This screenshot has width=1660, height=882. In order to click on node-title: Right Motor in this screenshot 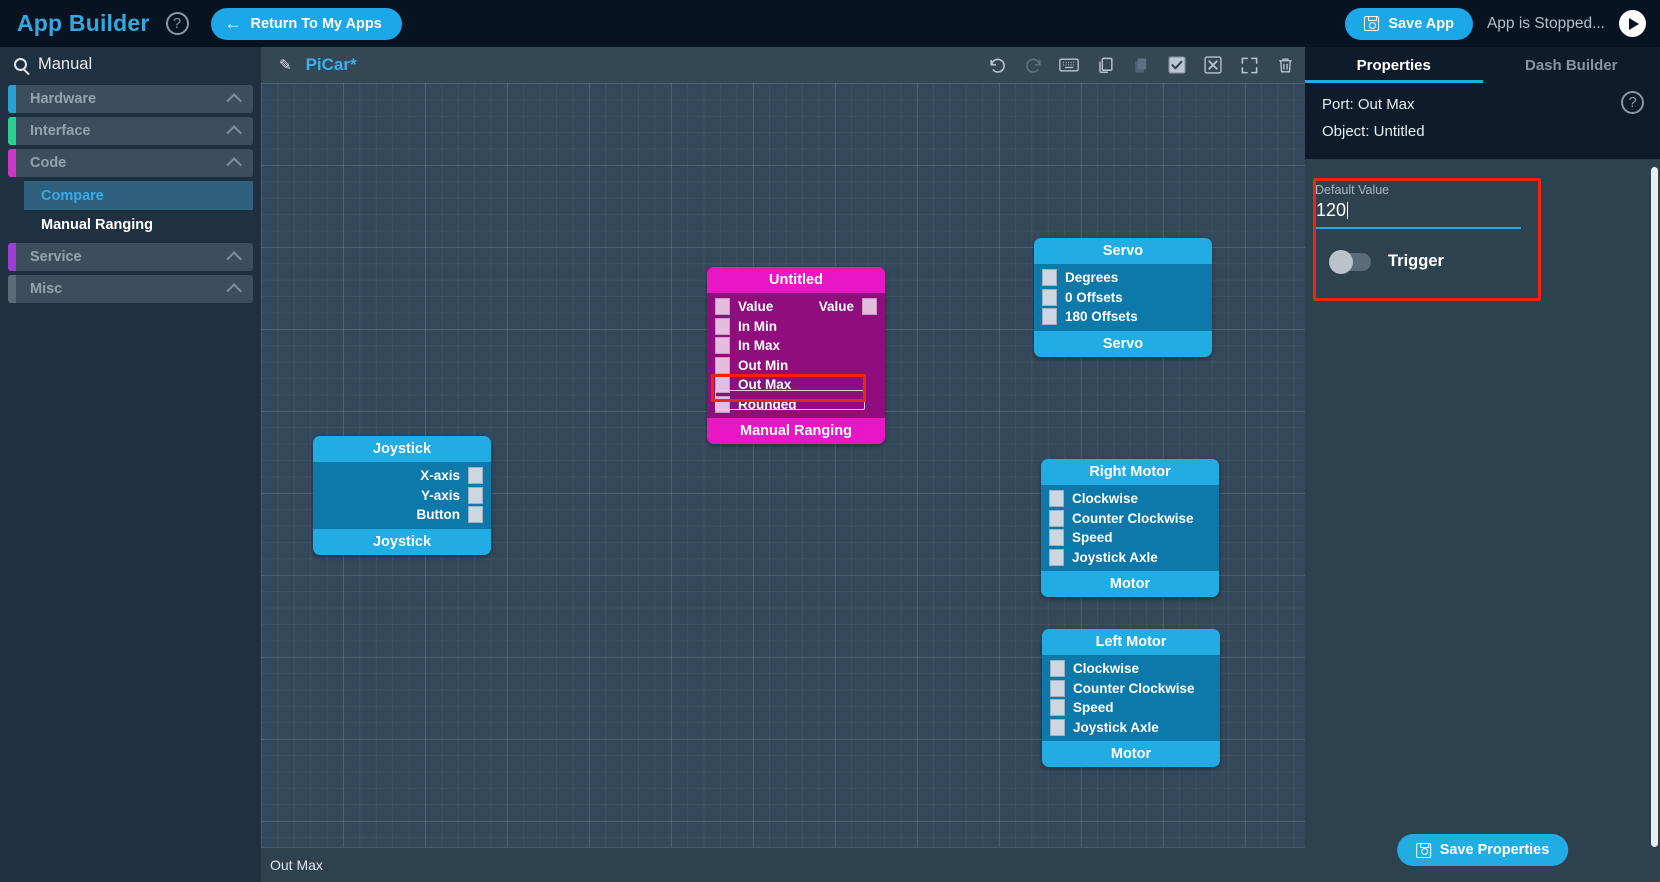, I will do `click(1130, 472)`.